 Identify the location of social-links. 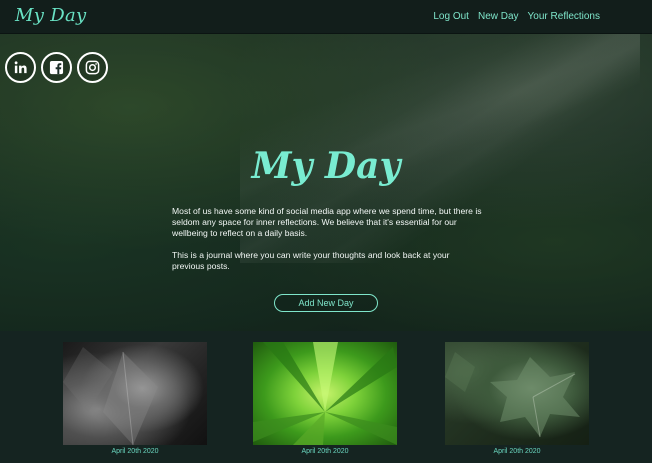
(56, 67).